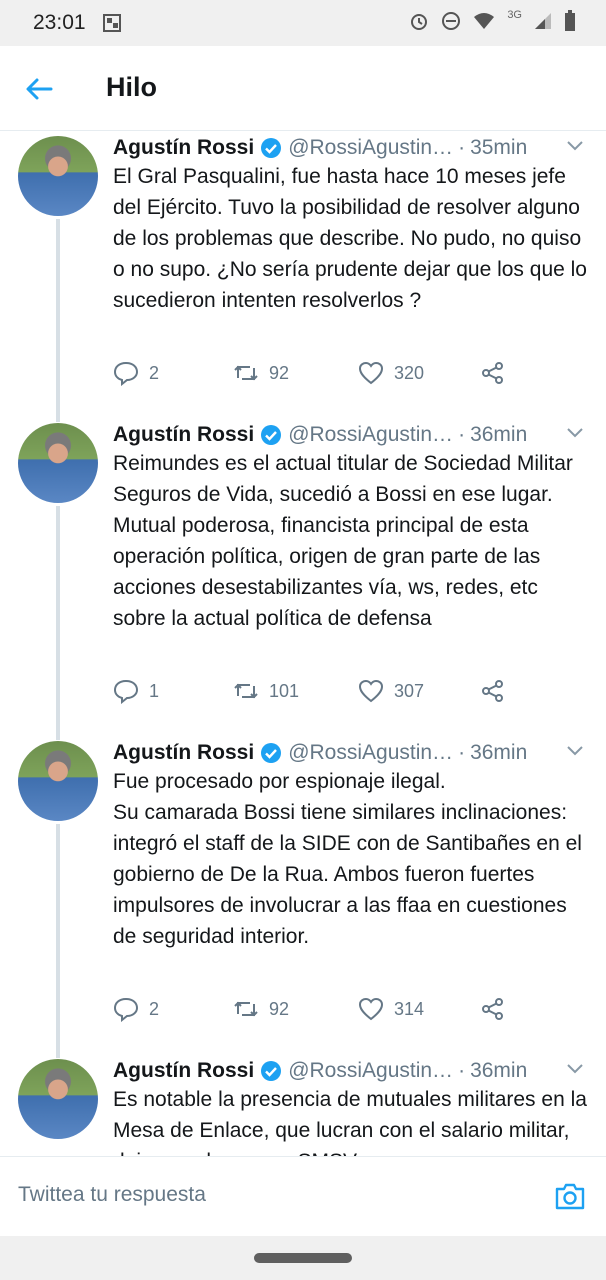 The height and width of the screenshot is (1280, 606). Describe the element at coordinates (131, 87) in the screenshot. I see `page-title: Hilo` at that location.